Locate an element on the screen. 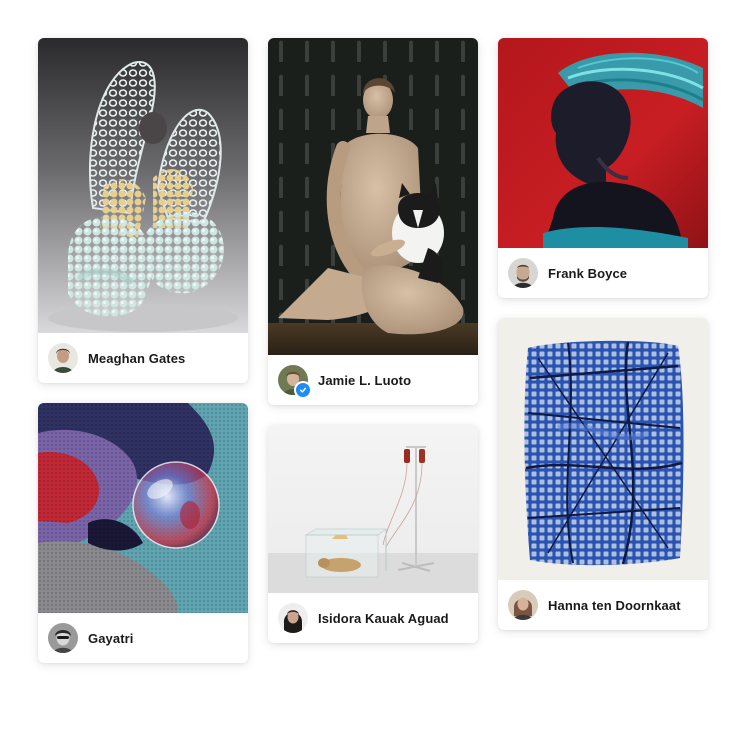  verified-check-icon is located at coordinates (303, 390).